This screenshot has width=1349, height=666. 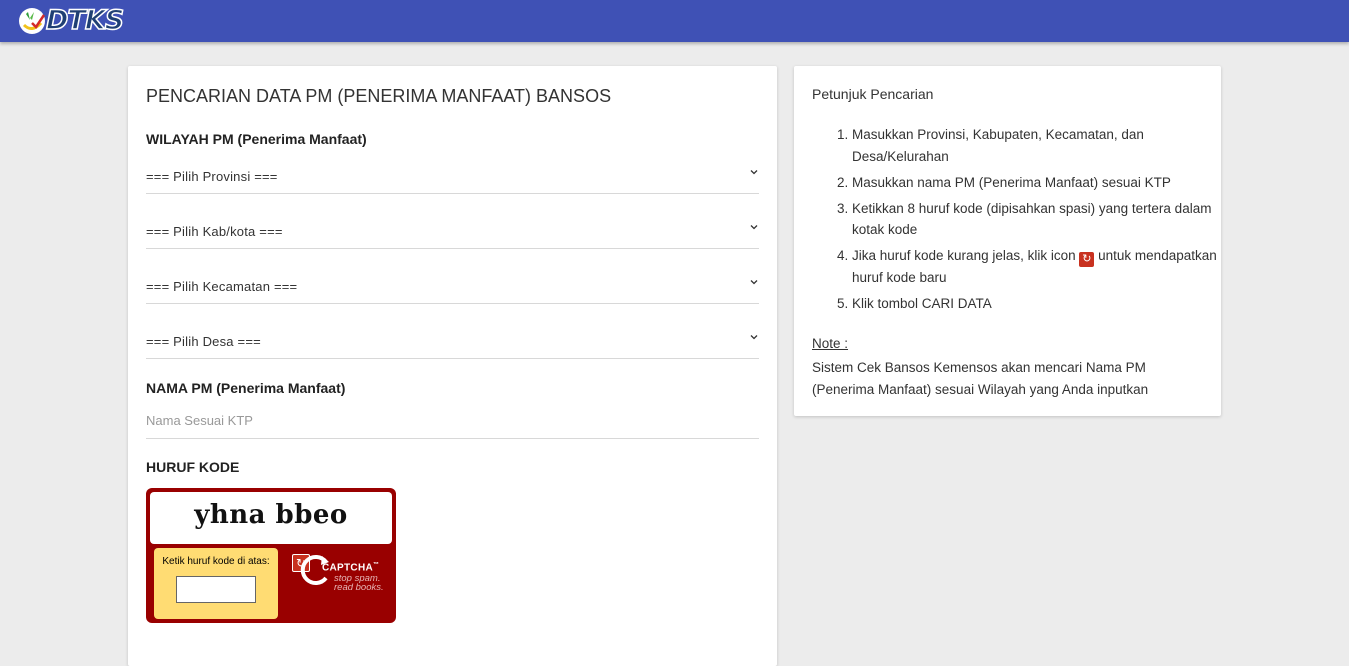 What do you see at coordinates (1087, 259) in the screenshot?
I see `reload-icon: ↻` at bounding box center [1087, 259].